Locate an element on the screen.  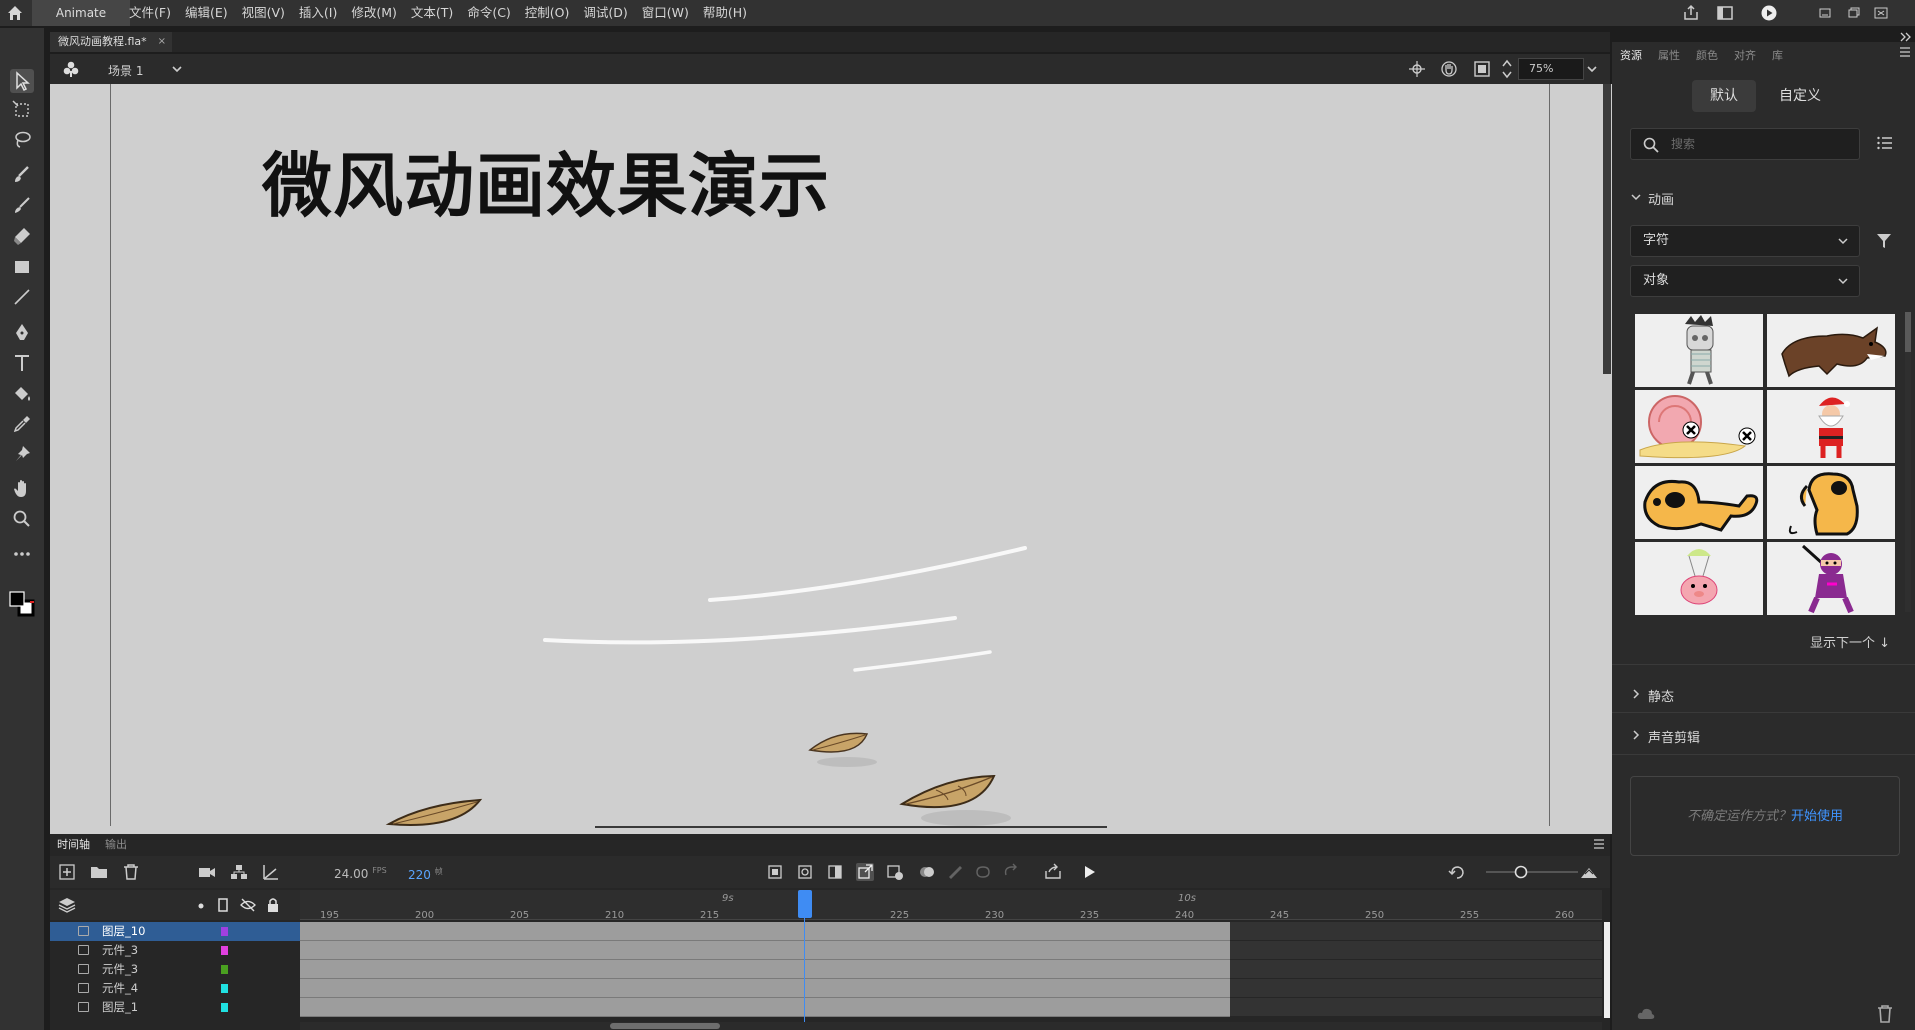
edit-multiple-frames-icon is located at coordinates (955, 872).